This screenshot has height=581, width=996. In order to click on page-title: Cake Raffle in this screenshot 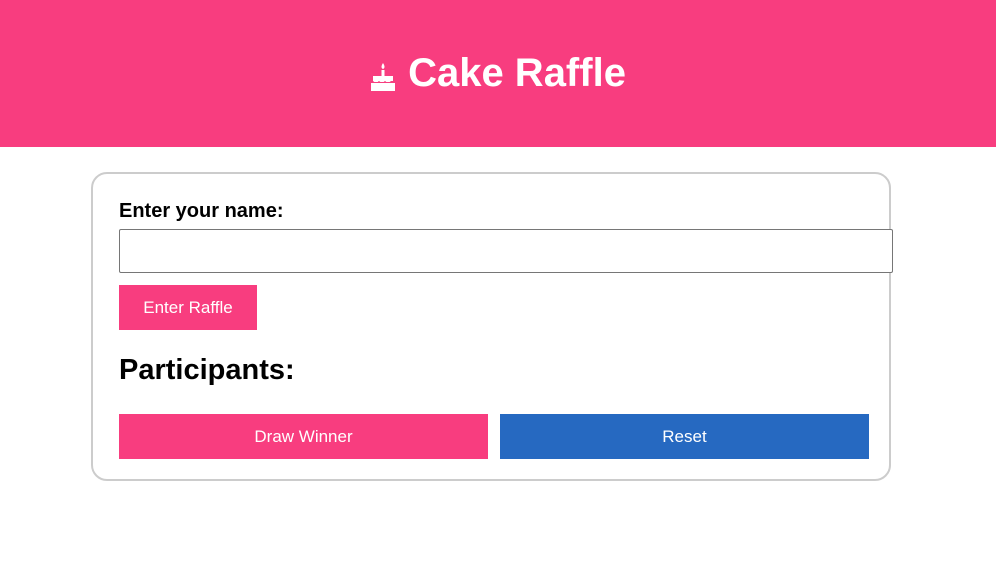, I will do `click(517, 73)`.